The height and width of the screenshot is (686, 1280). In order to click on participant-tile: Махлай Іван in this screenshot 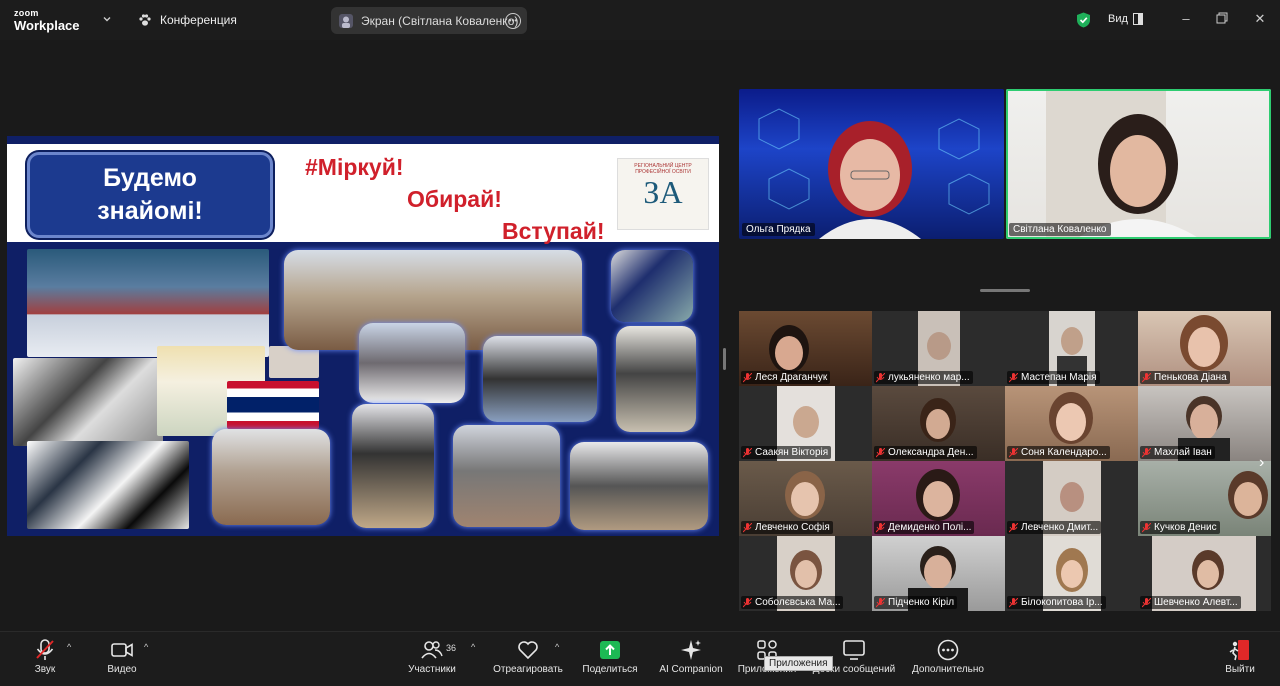, I will do `click(1204, 423)`.